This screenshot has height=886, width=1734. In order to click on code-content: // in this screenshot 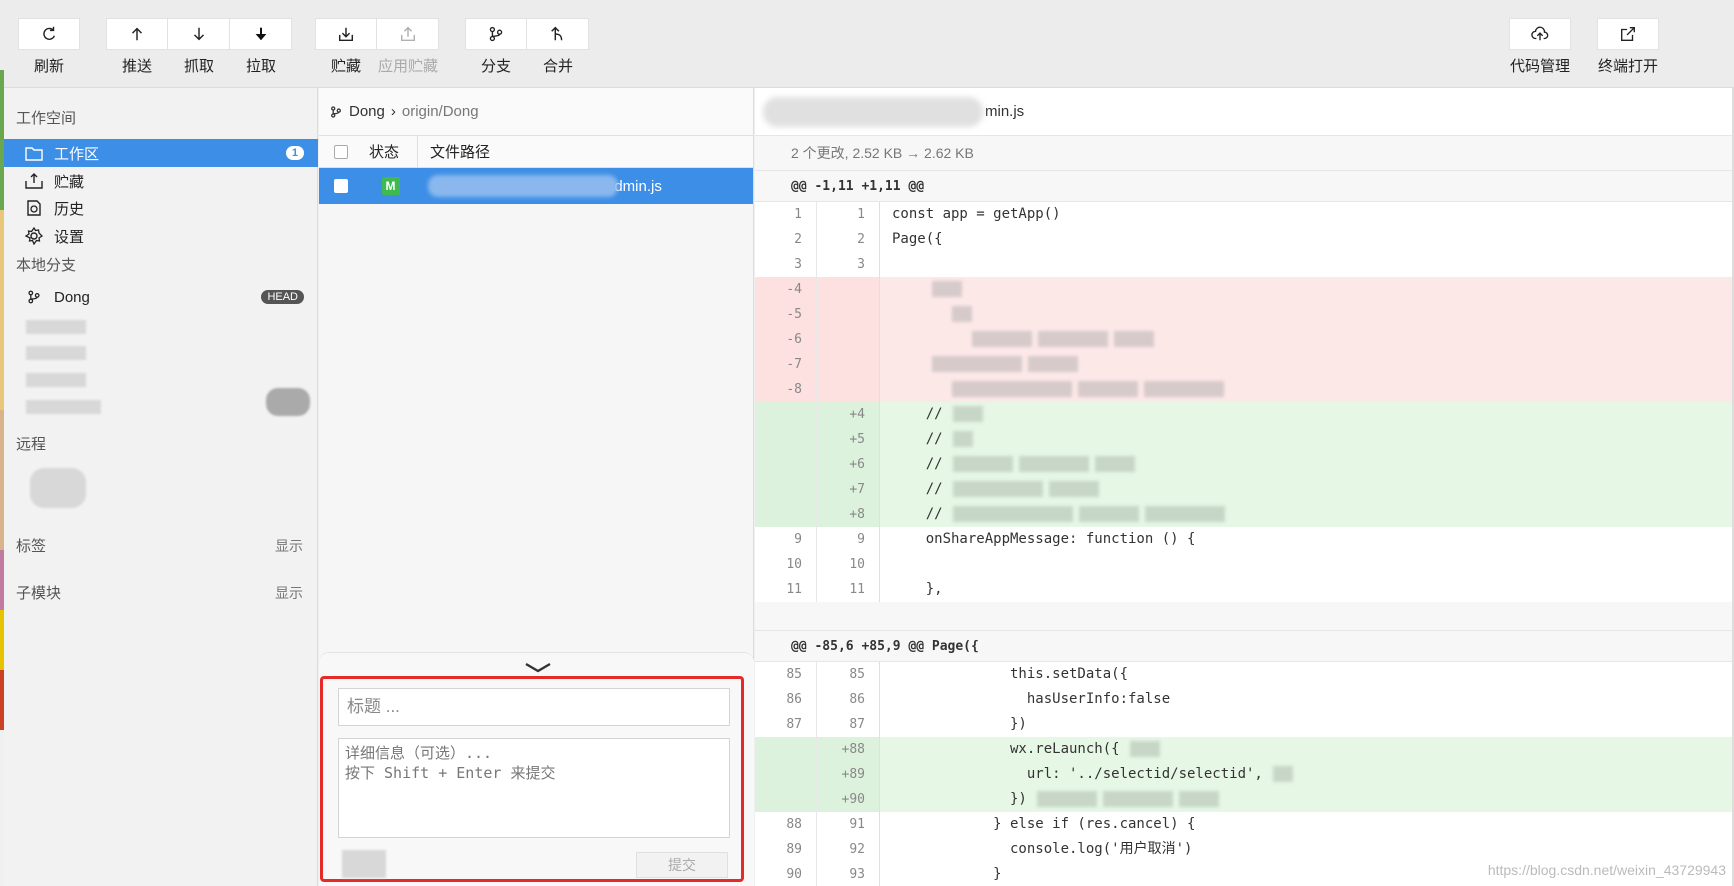, I will do `click(917, 414)`.